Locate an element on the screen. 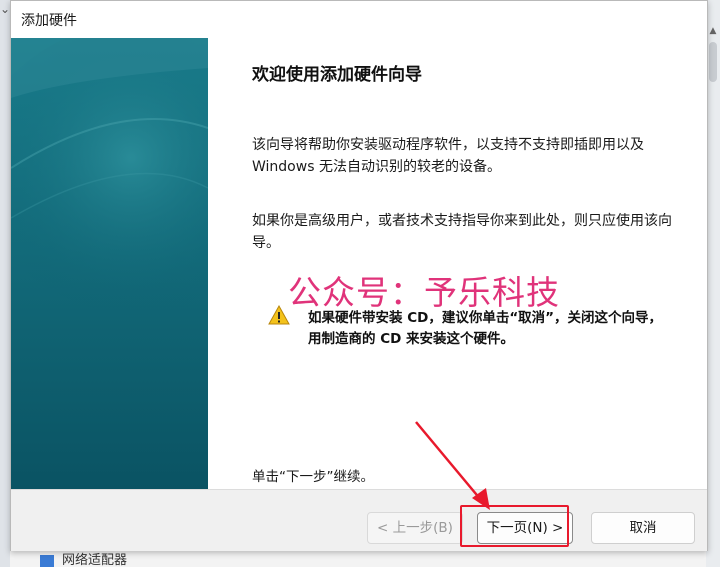  background-list-item: 网络适配器 is located at coordinates (110, 558).